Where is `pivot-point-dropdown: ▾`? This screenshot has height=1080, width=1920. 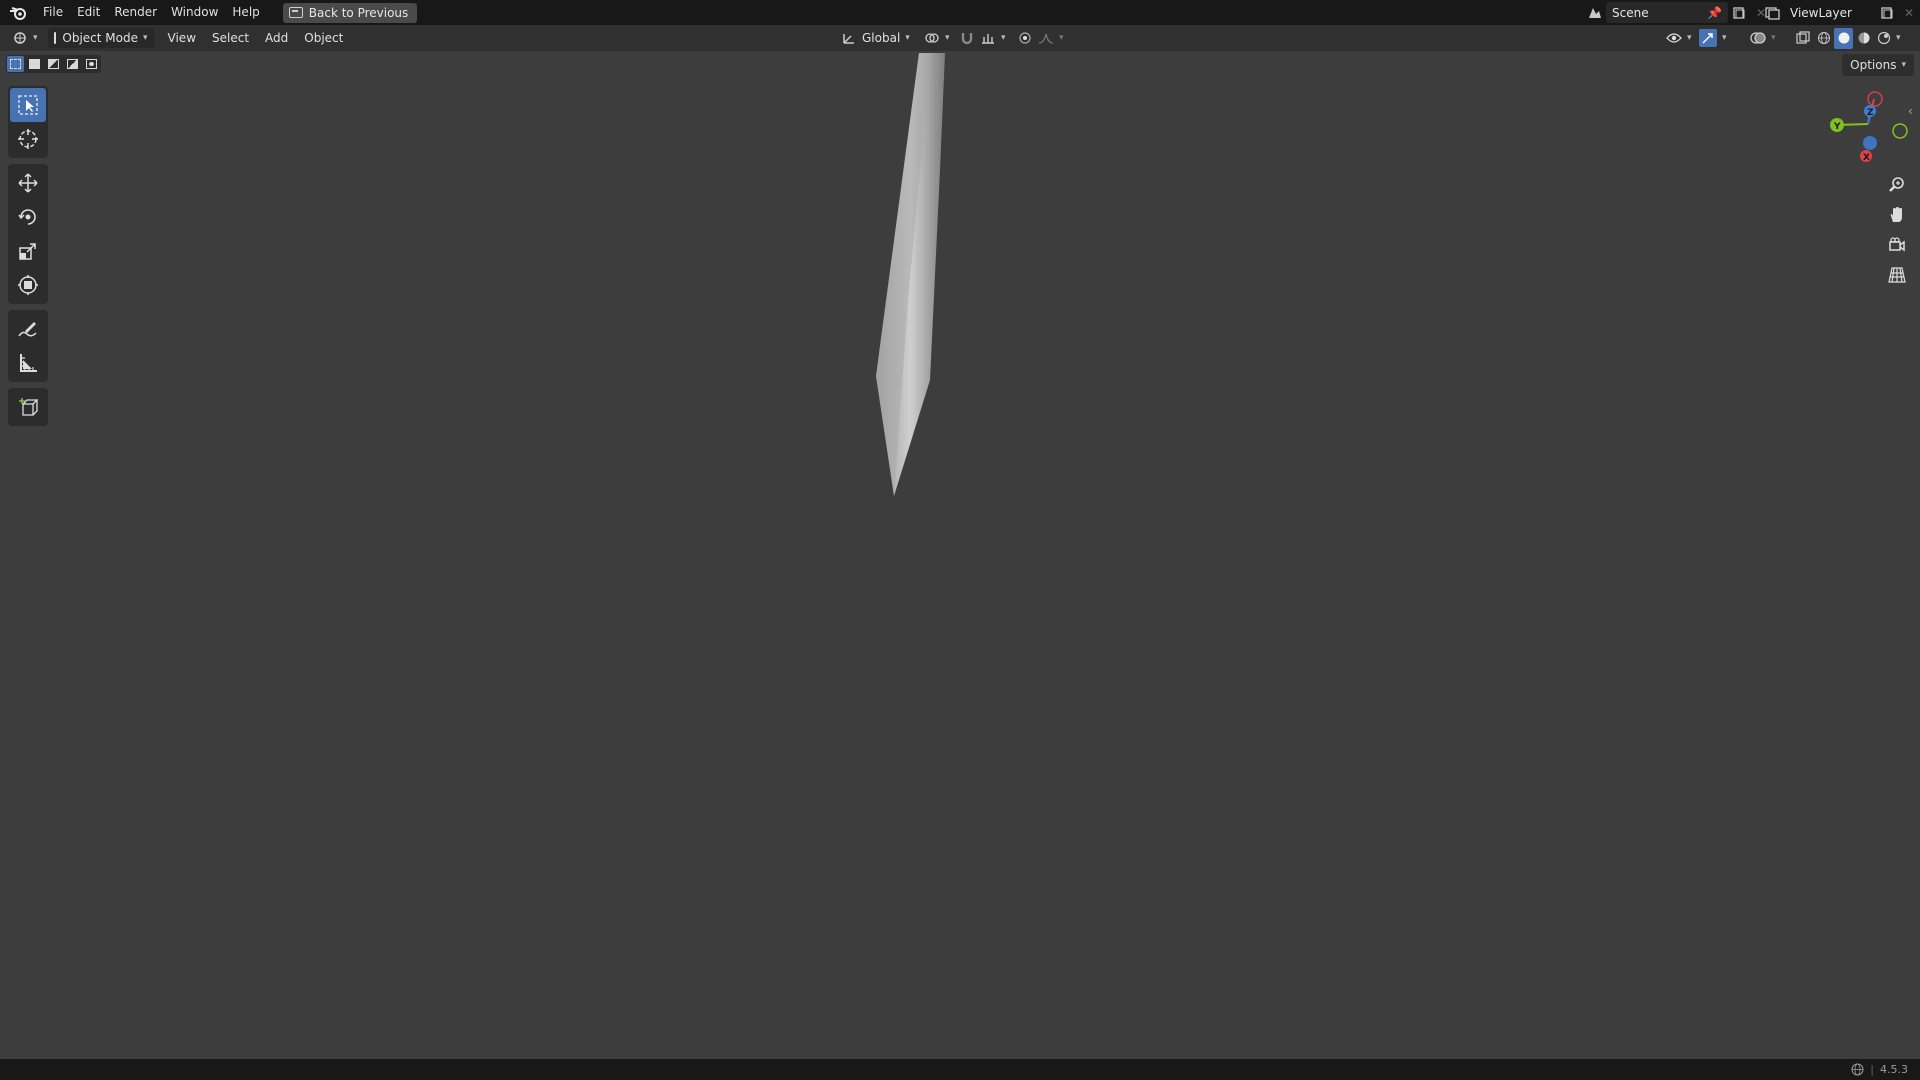 pivot-point-dropdown: ▾ is located at coordinates (937, 38).